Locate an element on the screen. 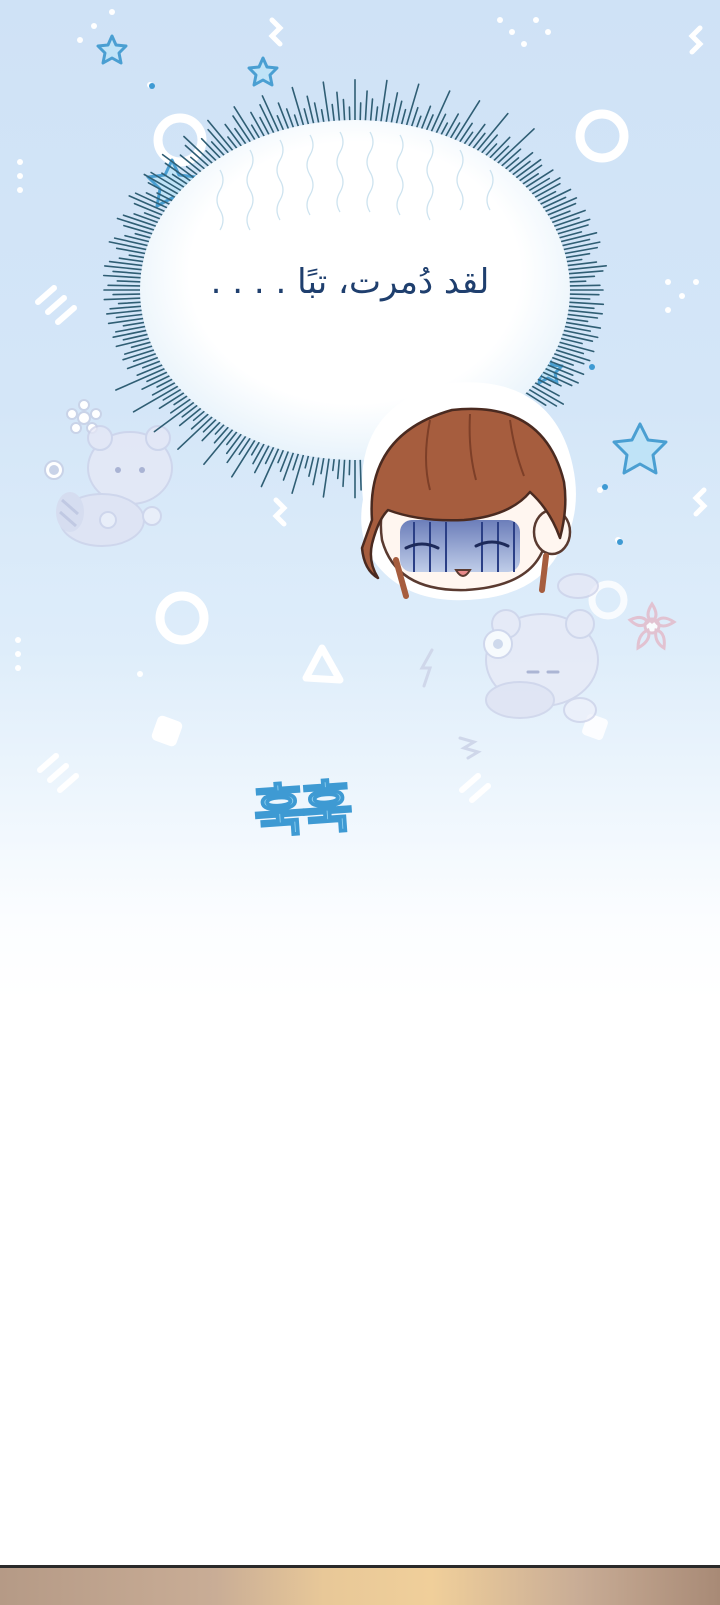 Image resolution: width=720 pixels, height=1605 pixels. bear-plush-left is located at coordinates (114, 486).